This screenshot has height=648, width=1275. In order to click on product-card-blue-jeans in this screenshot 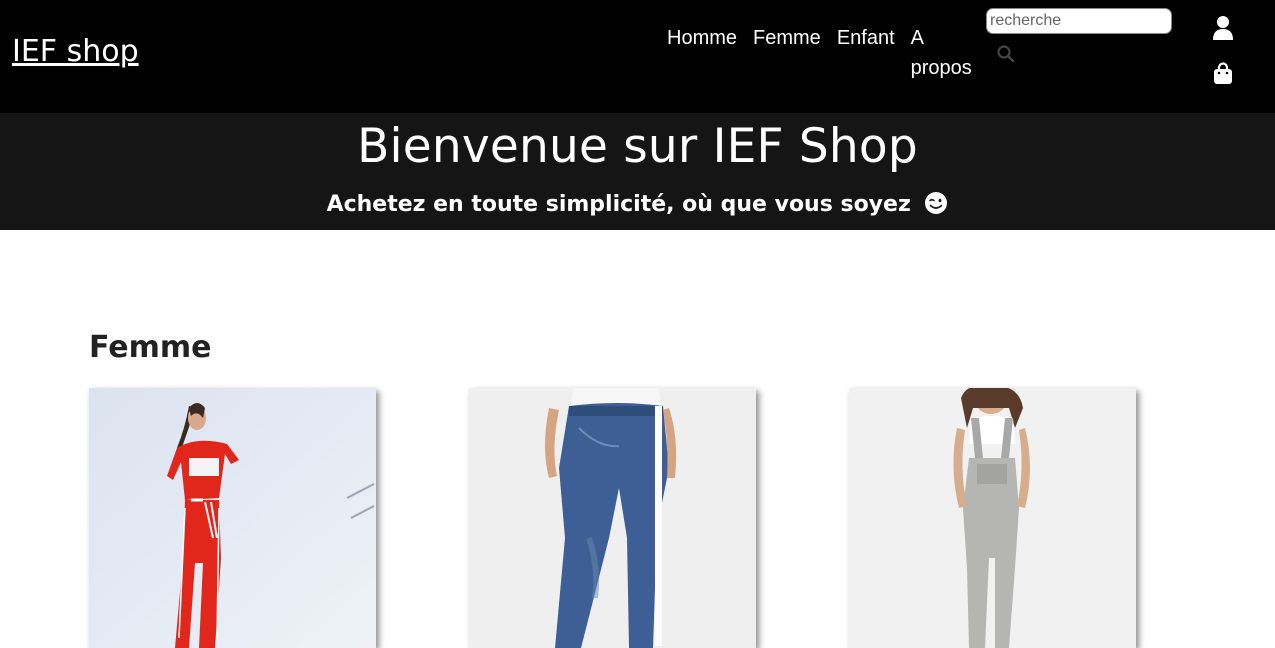, I will do `click(612, 518)`.